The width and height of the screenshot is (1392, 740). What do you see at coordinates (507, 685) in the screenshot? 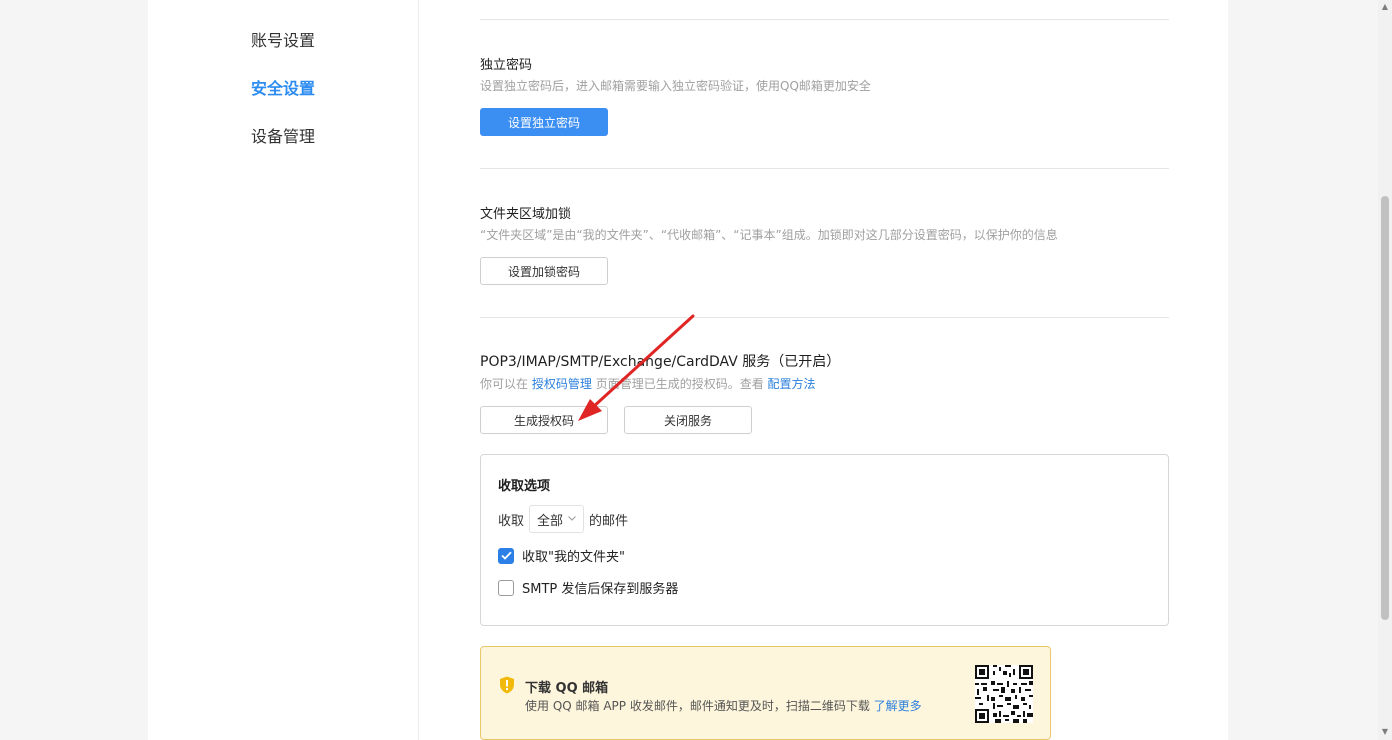
I see `shield-warning-icon` at bounding box center [507, 685].